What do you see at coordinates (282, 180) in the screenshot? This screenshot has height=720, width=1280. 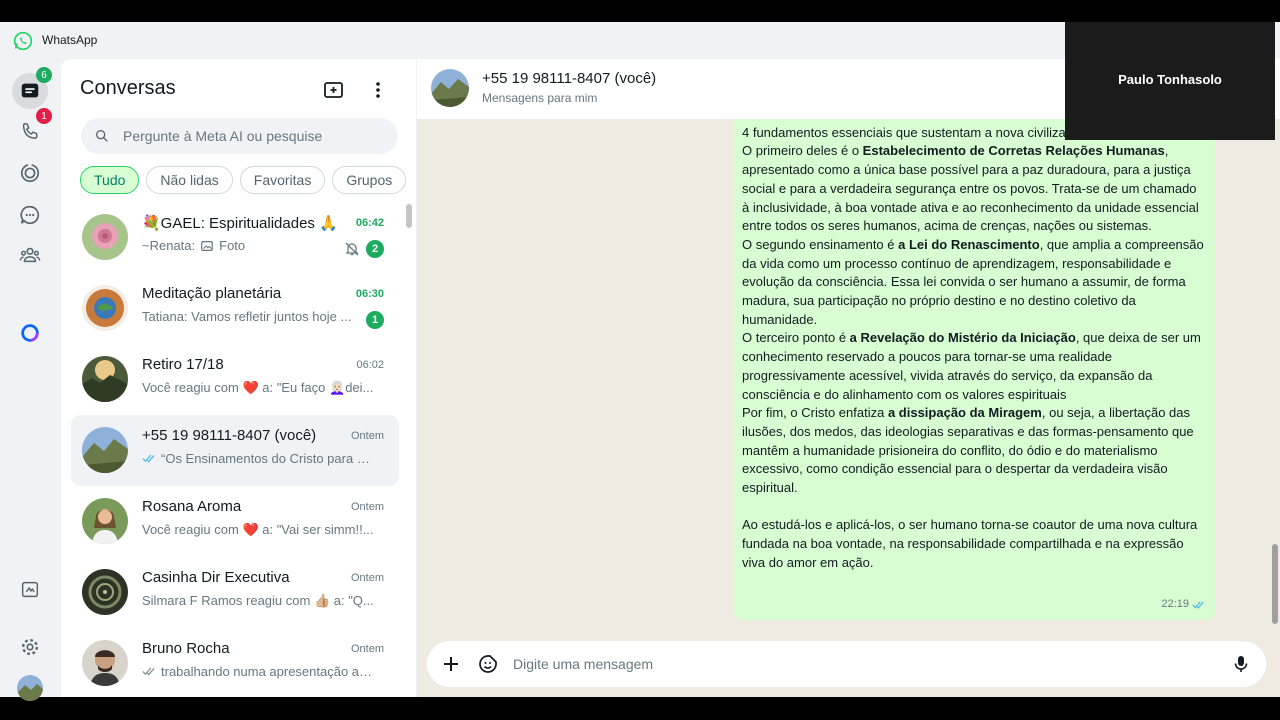 I see `filter-favorites: Favoritas` at bounding box center [282, 180].